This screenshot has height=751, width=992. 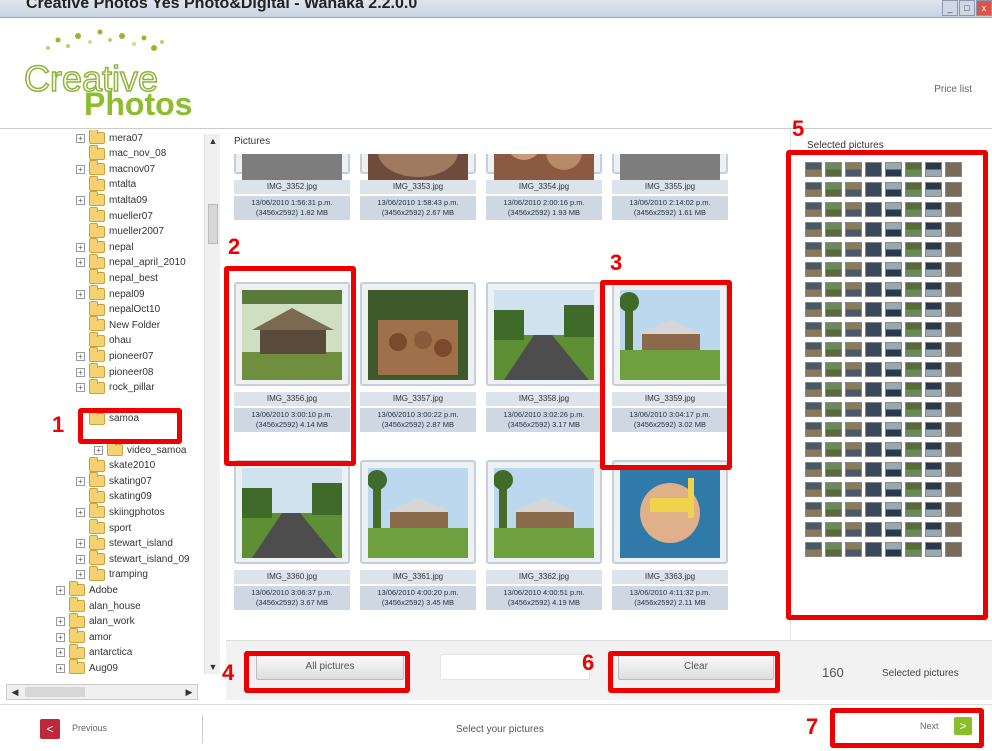 I want to click on tree-item: + video_samoa, so click(x=140, y=449).